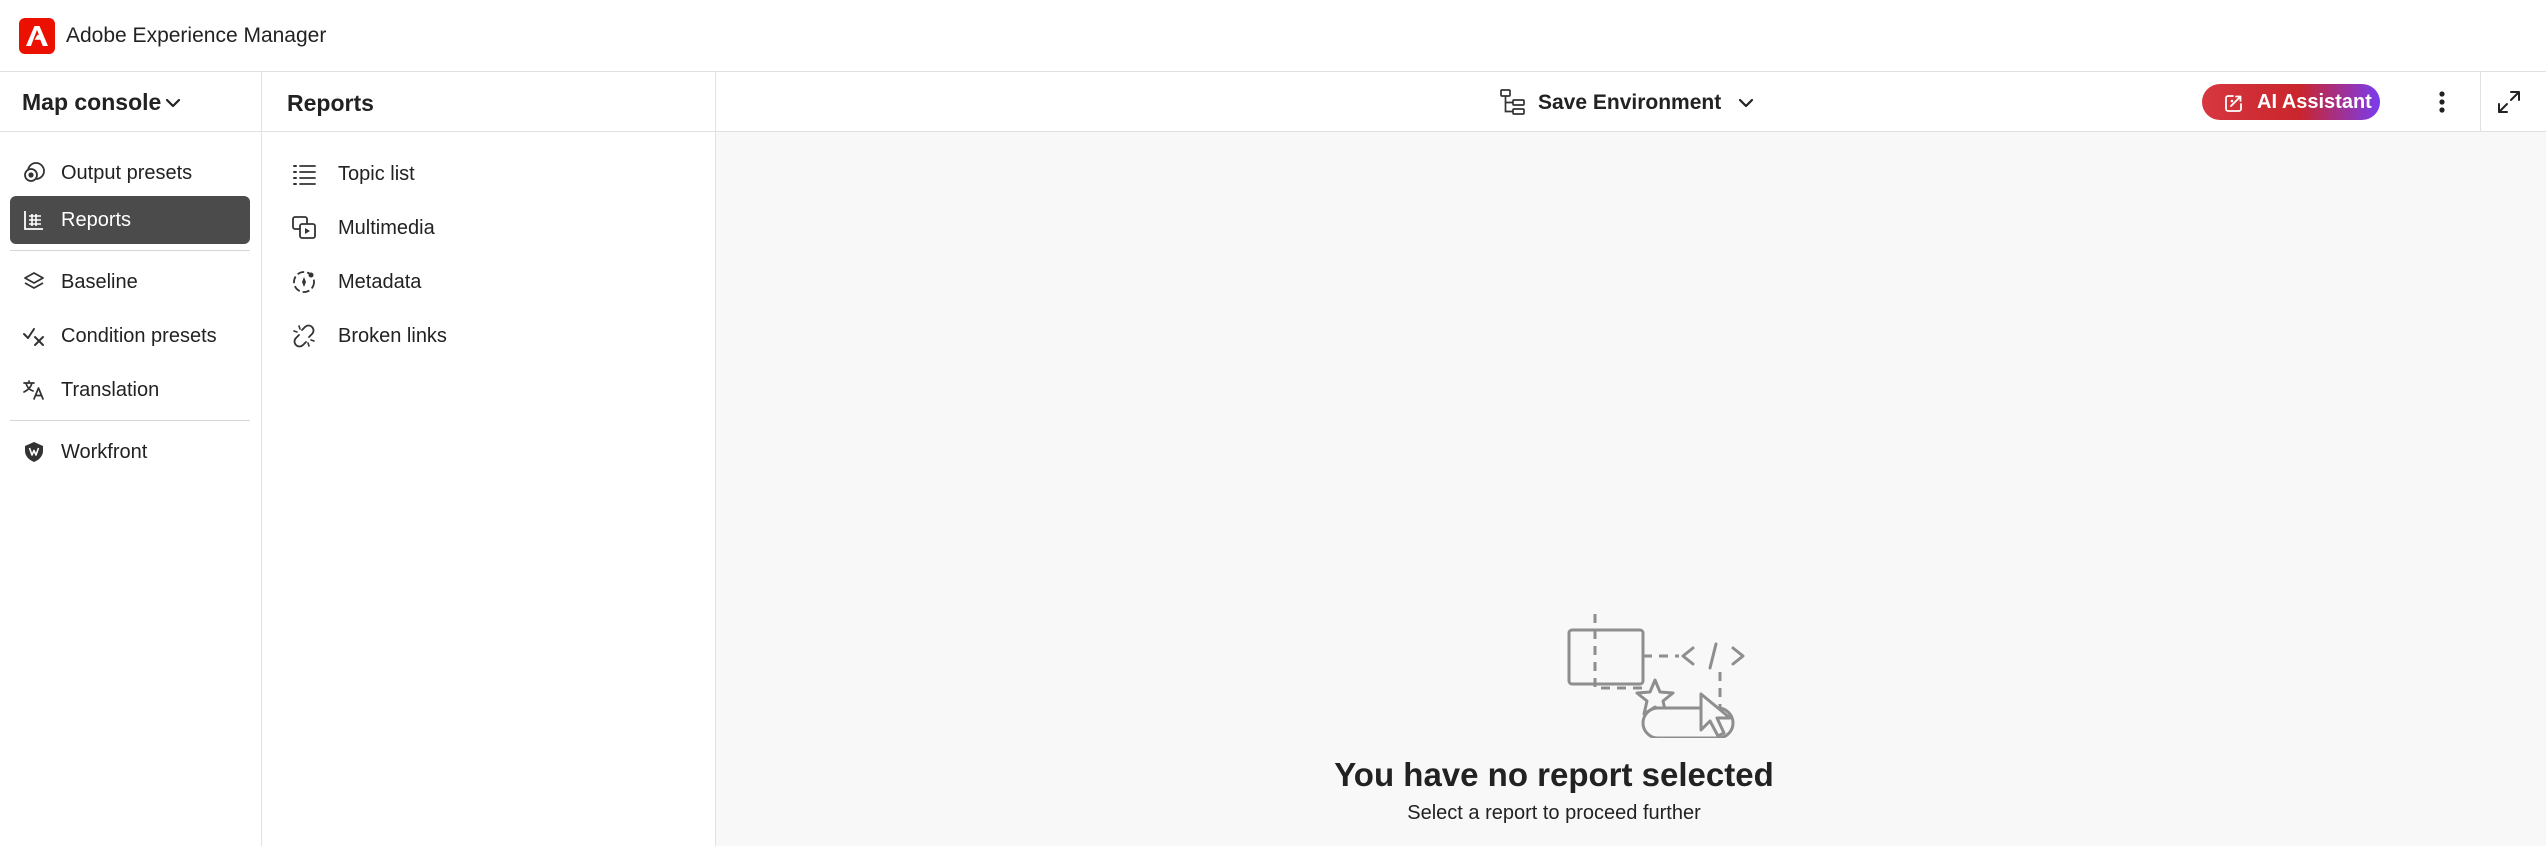  I want to click on metadata-icon, so click(304, 282).